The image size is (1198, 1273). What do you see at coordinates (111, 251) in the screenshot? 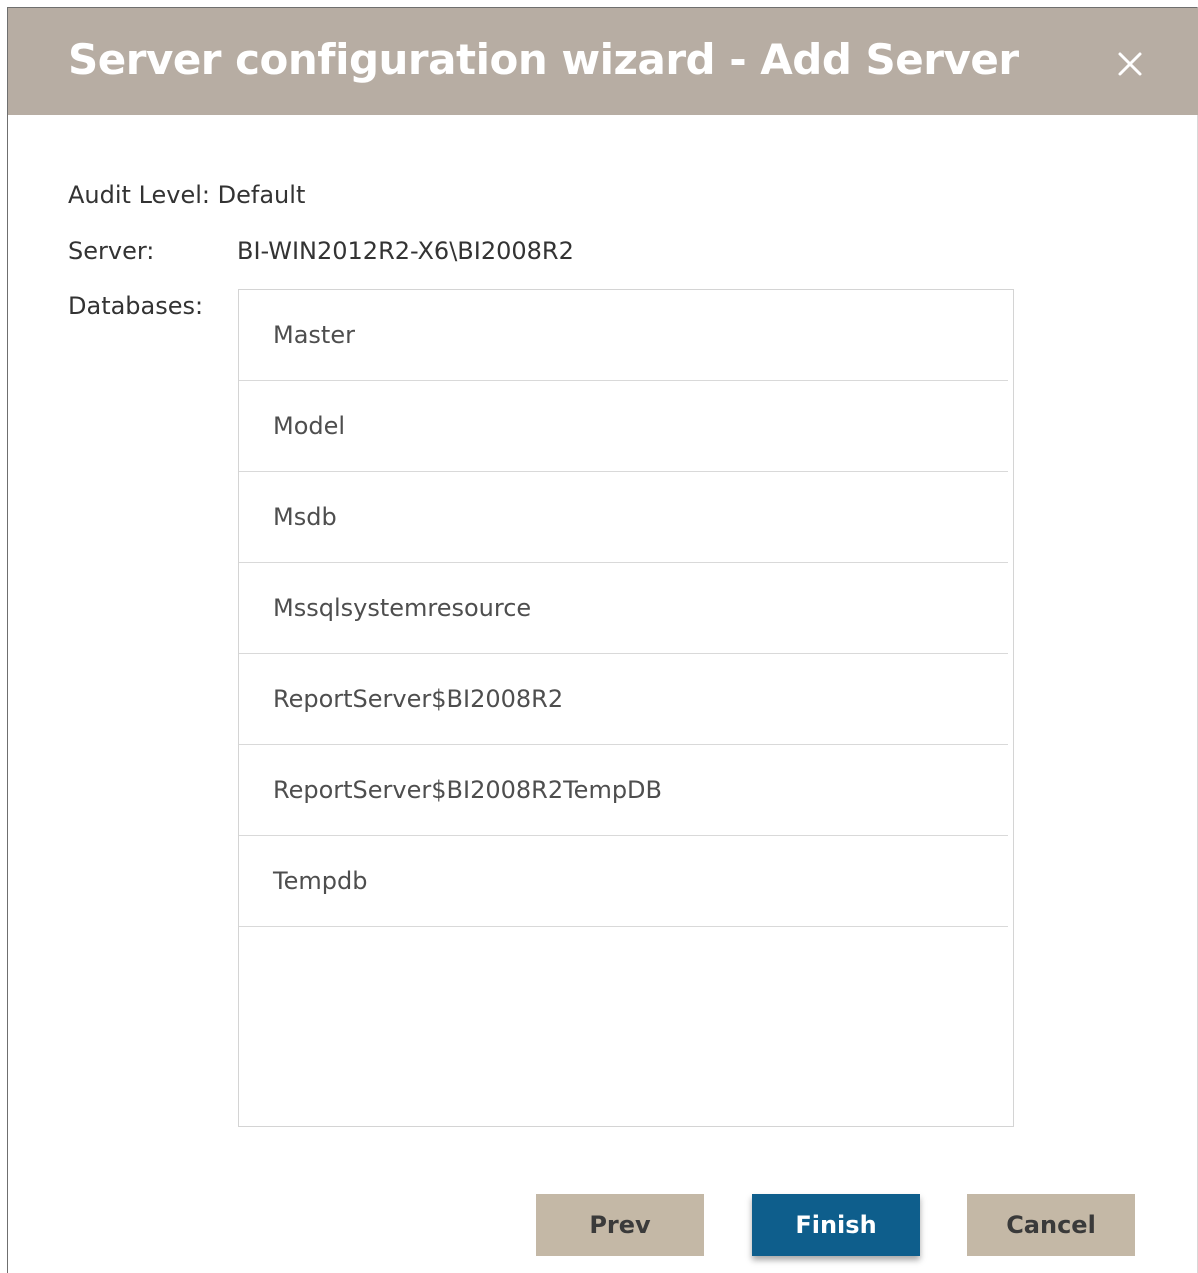
I see `server-label: Server:` at bounding box center [111, 251].